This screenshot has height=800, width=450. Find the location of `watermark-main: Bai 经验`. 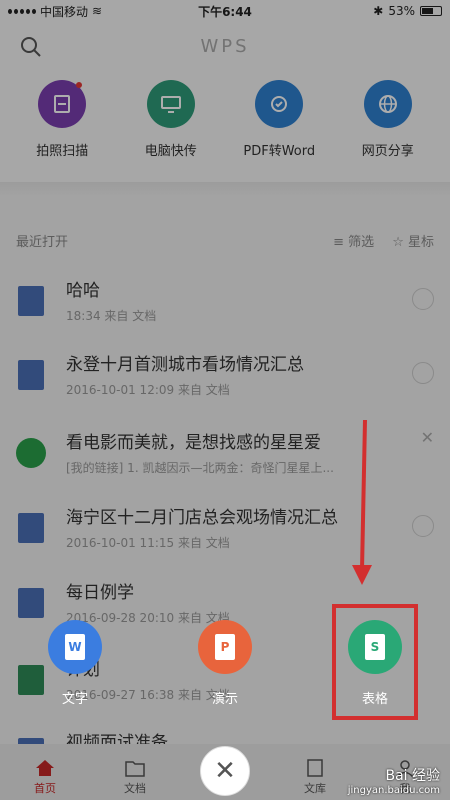

watermark-main: Bai 经验 is located at coordinates (412, 776).